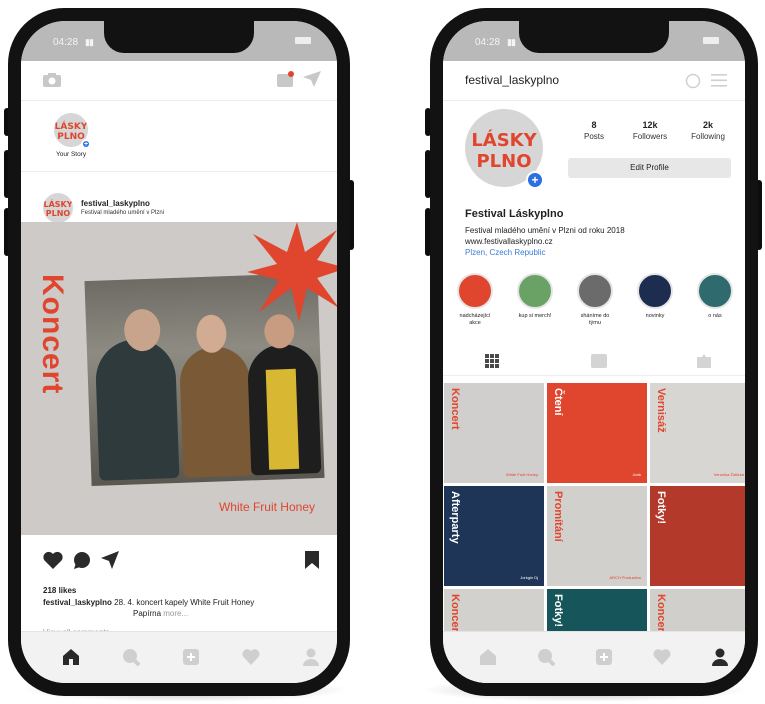 Image resolution: width=765 pixels, height=704 pixels. Describe the element at coordinates (488, 42) in the screenshot. I see `status-time: 04:28` at that location.